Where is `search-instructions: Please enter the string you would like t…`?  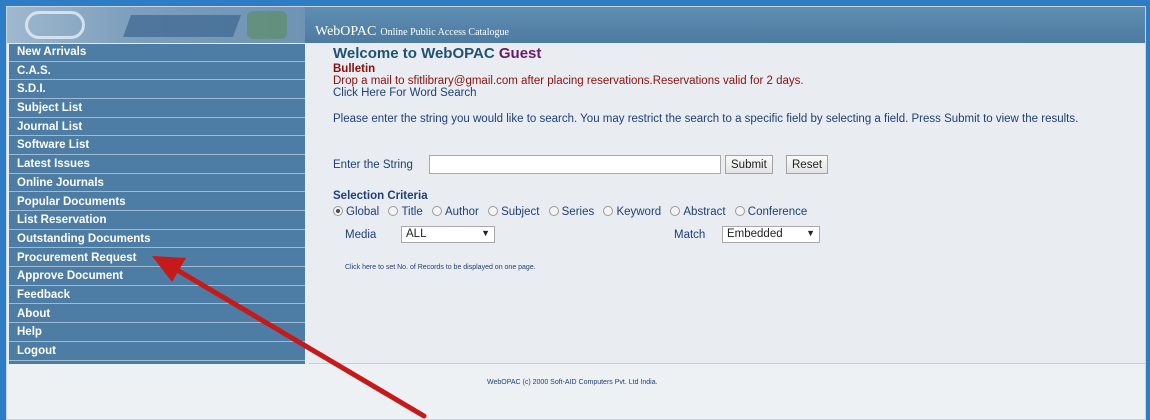
search-instructions: Please enter the string you would like t… is located at coordinates (706, 119).